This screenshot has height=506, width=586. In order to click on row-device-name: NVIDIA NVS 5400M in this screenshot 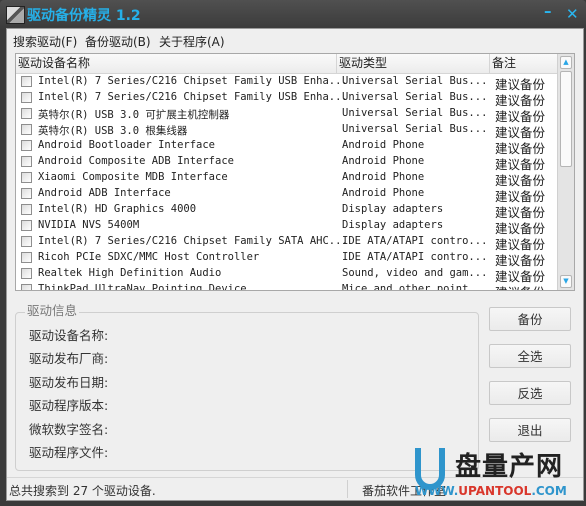, I will do `click(89, 225)`.